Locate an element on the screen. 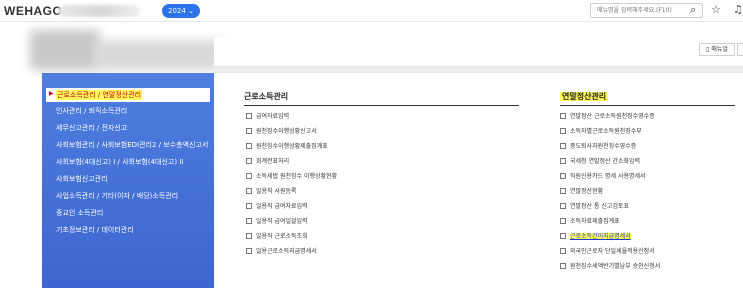 Image resolution: width=743 pixels, height=288 pixels. menu-search-input is located at coordinates (646, 10).